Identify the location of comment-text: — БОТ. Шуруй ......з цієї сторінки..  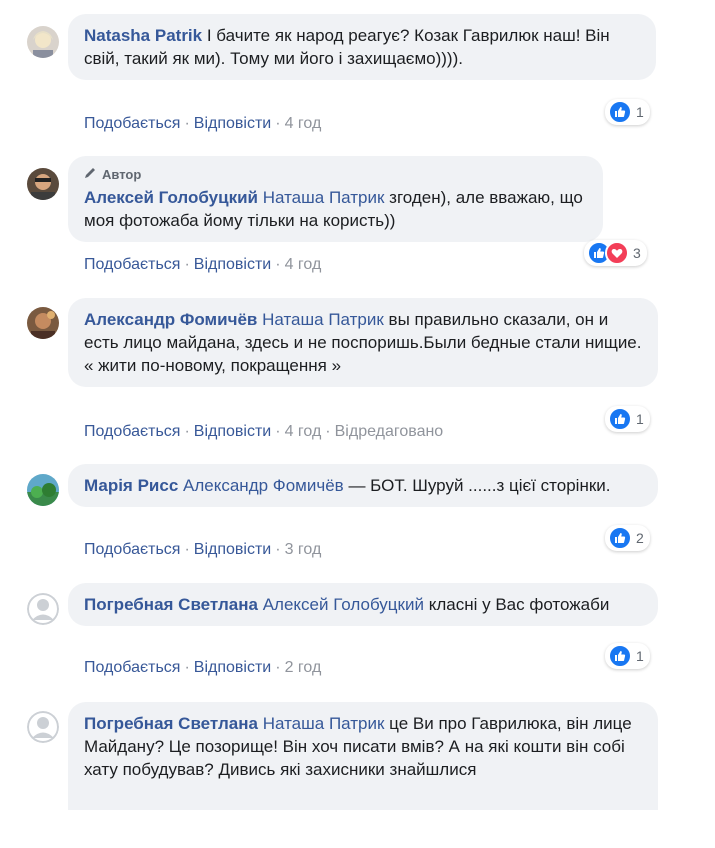
(479, 485).